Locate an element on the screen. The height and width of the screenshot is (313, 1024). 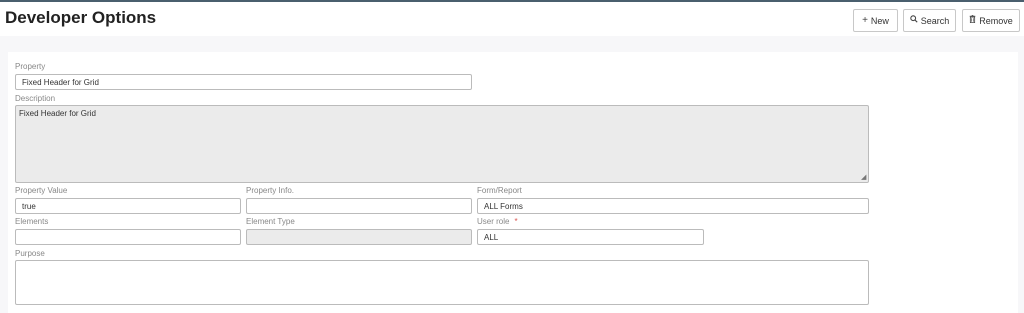
right-gutter is located at coordinates (1021, 182).